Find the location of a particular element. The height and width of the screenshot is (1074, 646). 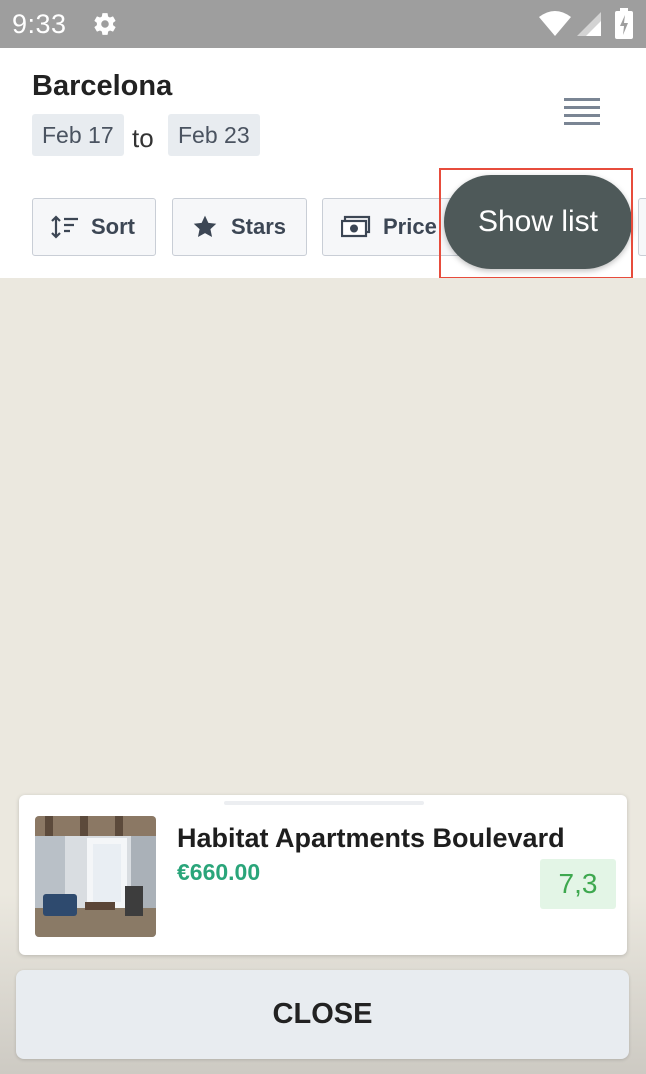

hamburger-menu-icon is located at coordinates (582, 115).